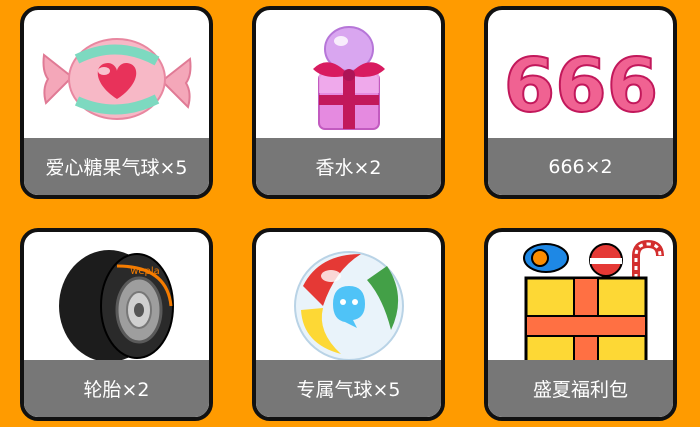  What do you see at coordinates (348, 79) in the screenshot?
I see `perfume-gift-icon` at bounding box center [348, 79].